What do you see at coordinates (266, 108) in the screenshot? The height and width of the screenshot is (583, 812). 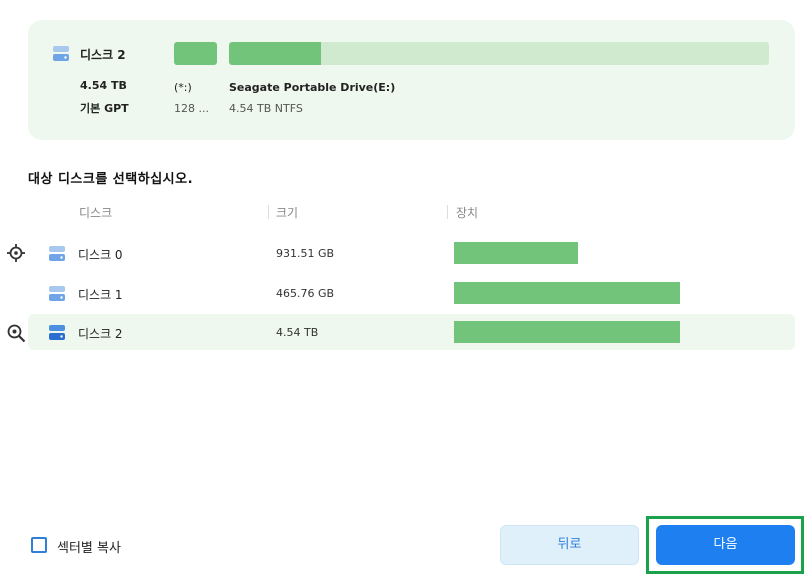 I see `partition-detail: 4.54 TB NTFS` at bounding box center [266, 108].